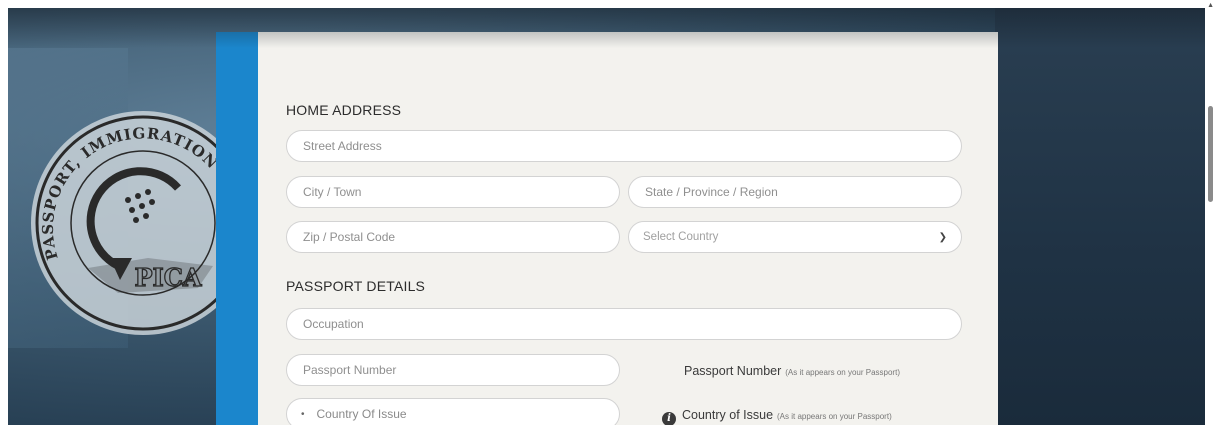 The width and height of the screenshot is (1215, 435). I want to click on street-address-input, so click(624, 146).